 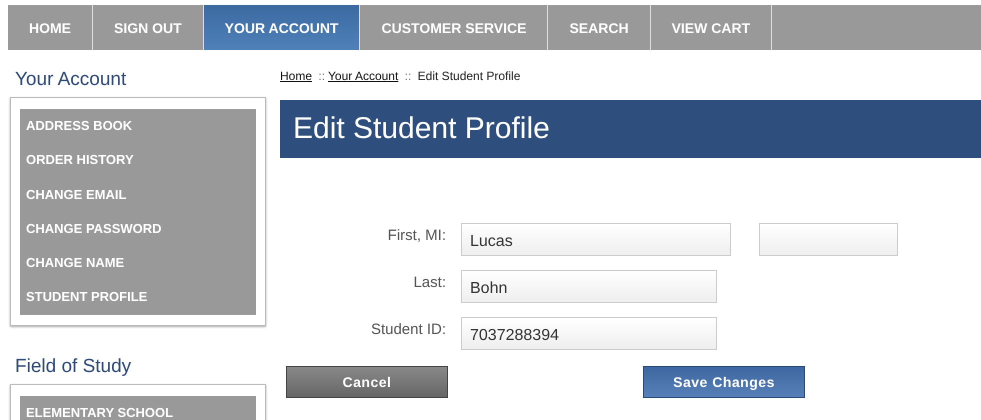 What do you see at coordinates (73, 367) in the screenshot?
I see `sidebar-heading: Field of Study` at bounding box center [73, 367].